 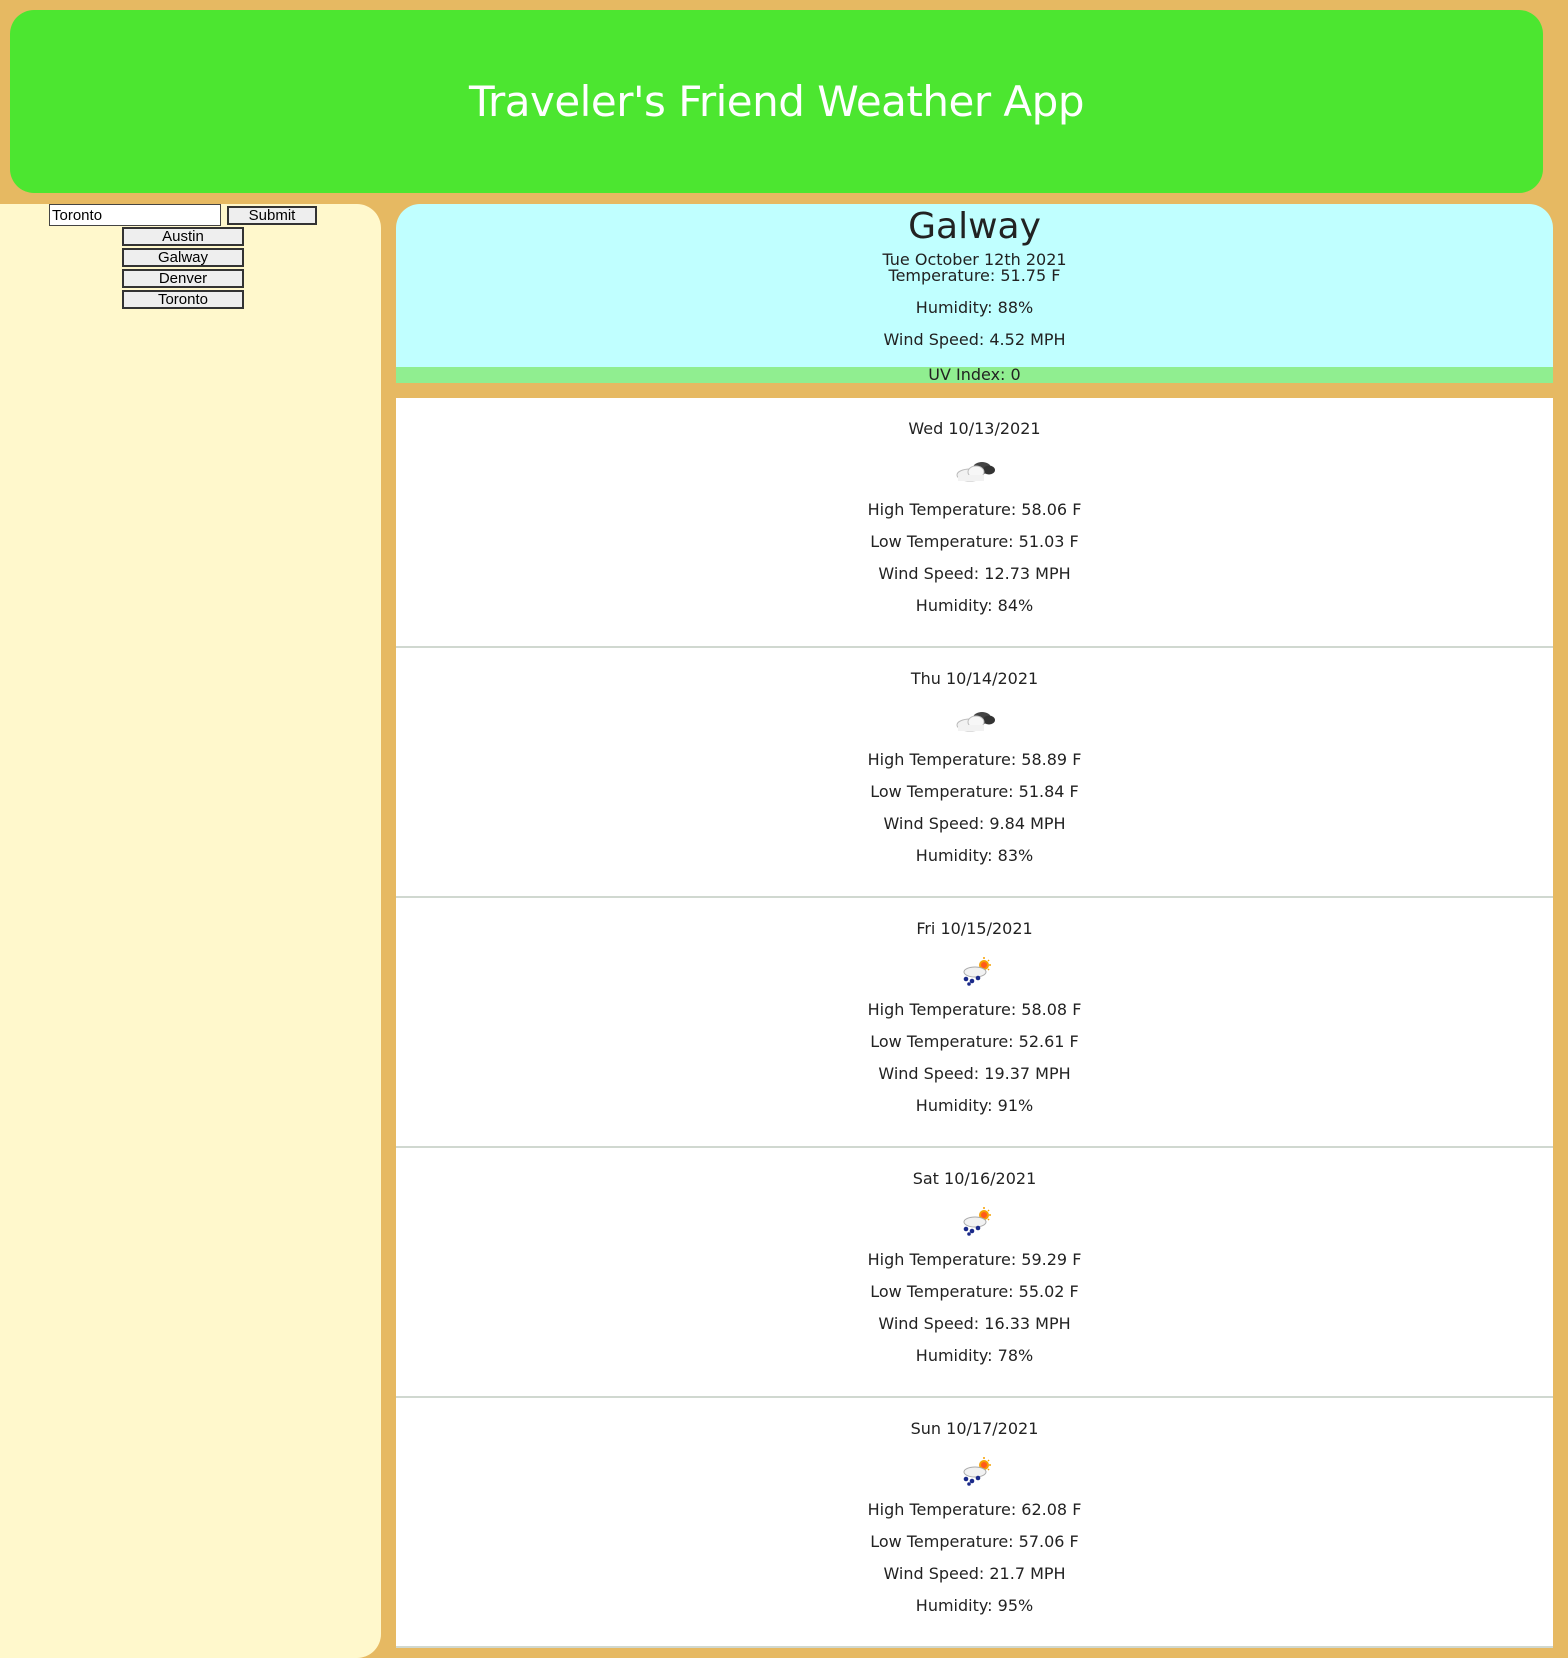 I want to click on forecast-low-temp: Low Temperature: 57.06 F, so click(x=974, y=1541).